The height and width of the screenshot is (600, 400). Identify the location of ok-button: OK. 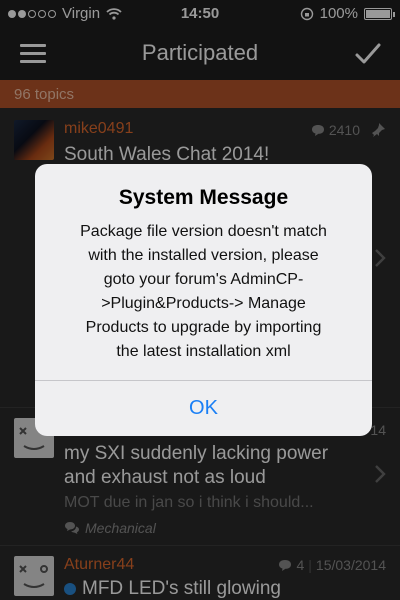
(203, 408).